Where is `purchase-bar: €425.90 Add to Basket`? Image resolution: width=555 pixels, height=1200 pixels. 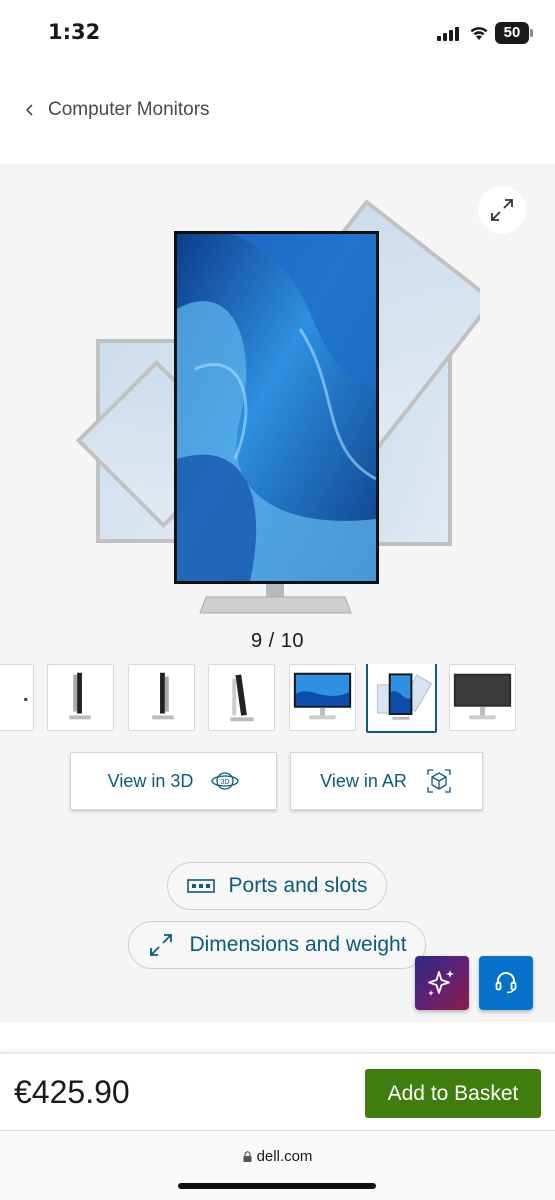
purchase-bar: €425.90 Add to Basket is located at coordinates (277, 1092).